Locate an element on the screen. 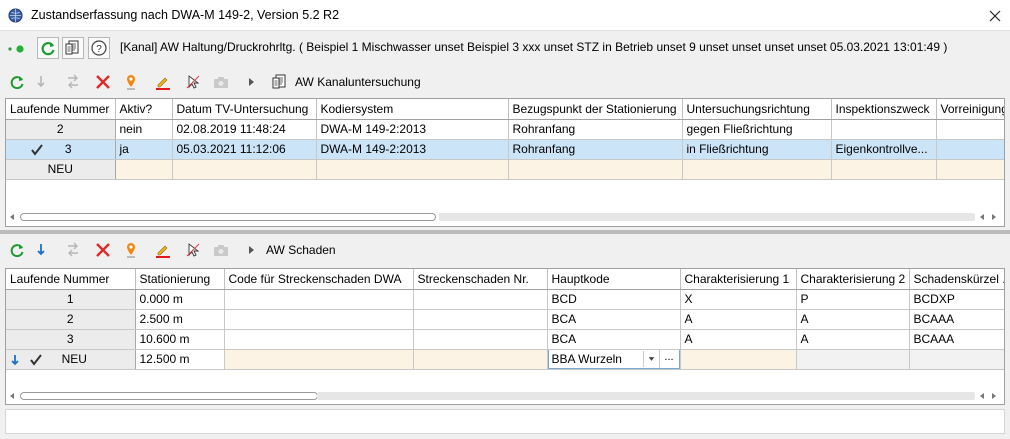 The height and width of the screenshot is (439, 1010). row-number: 2 is located at coordinates (71, 319).